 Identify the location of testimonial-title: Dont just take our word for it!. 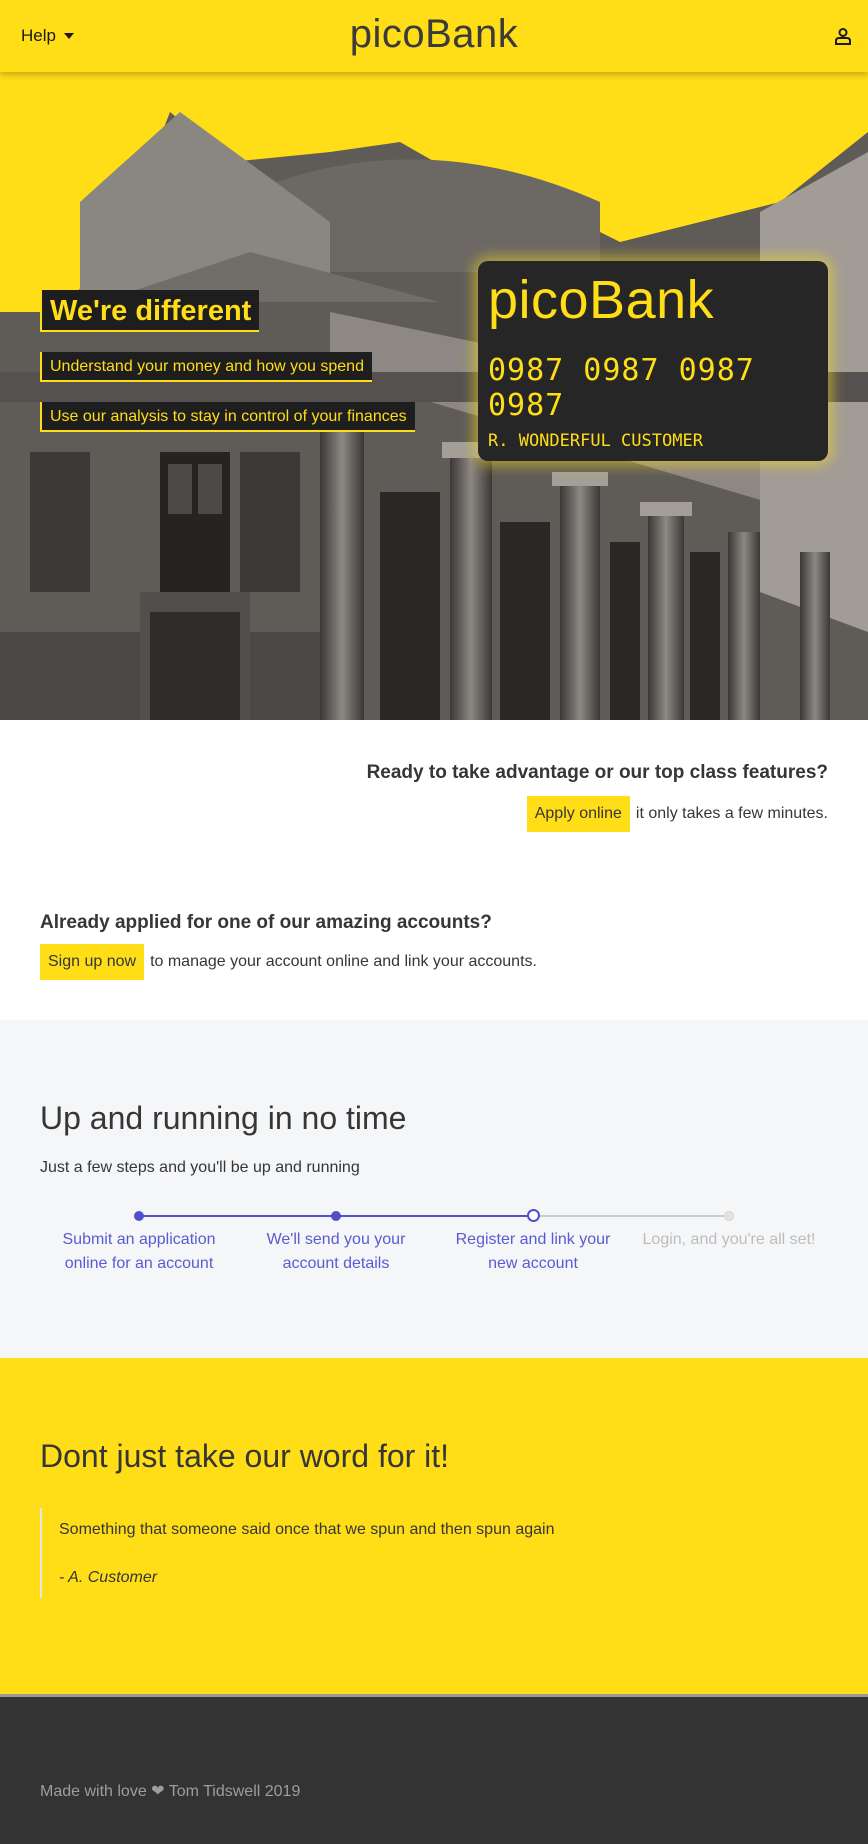
(245, 1456).